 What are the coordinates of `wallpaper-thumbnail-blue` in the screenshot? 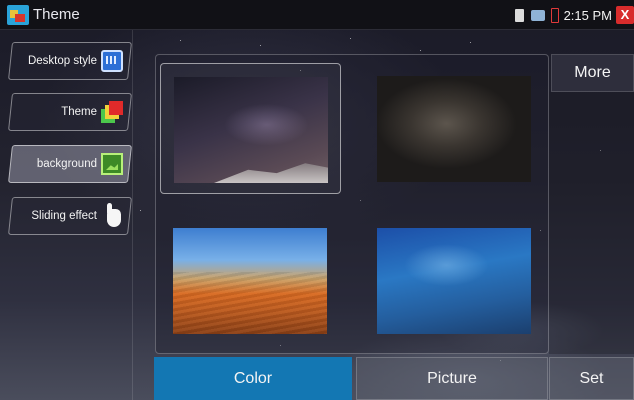 It's located at (454, 281).